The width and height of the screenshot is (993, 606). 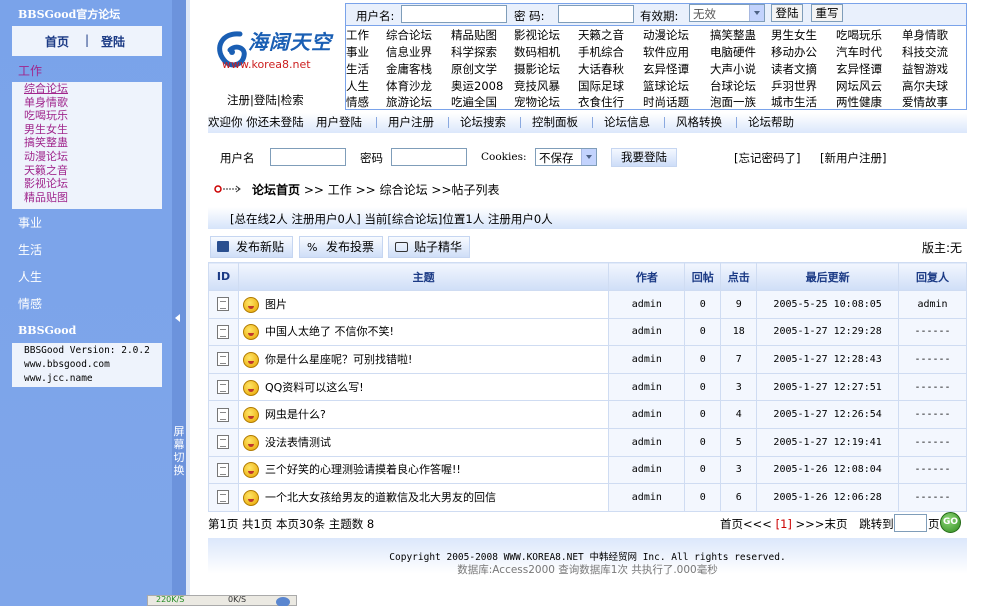 What do you see at coordinates (30, 249) in the screenshot?
I see `sidebar-item-life: 生活` at bounding box center [30, 249].